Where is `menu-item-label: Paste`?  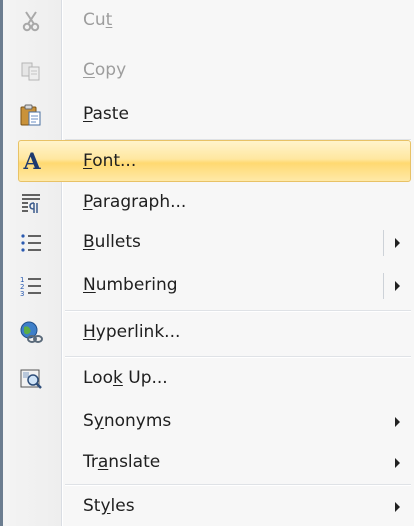 menu-item-label: Paste is located at coordinates (106, 114).